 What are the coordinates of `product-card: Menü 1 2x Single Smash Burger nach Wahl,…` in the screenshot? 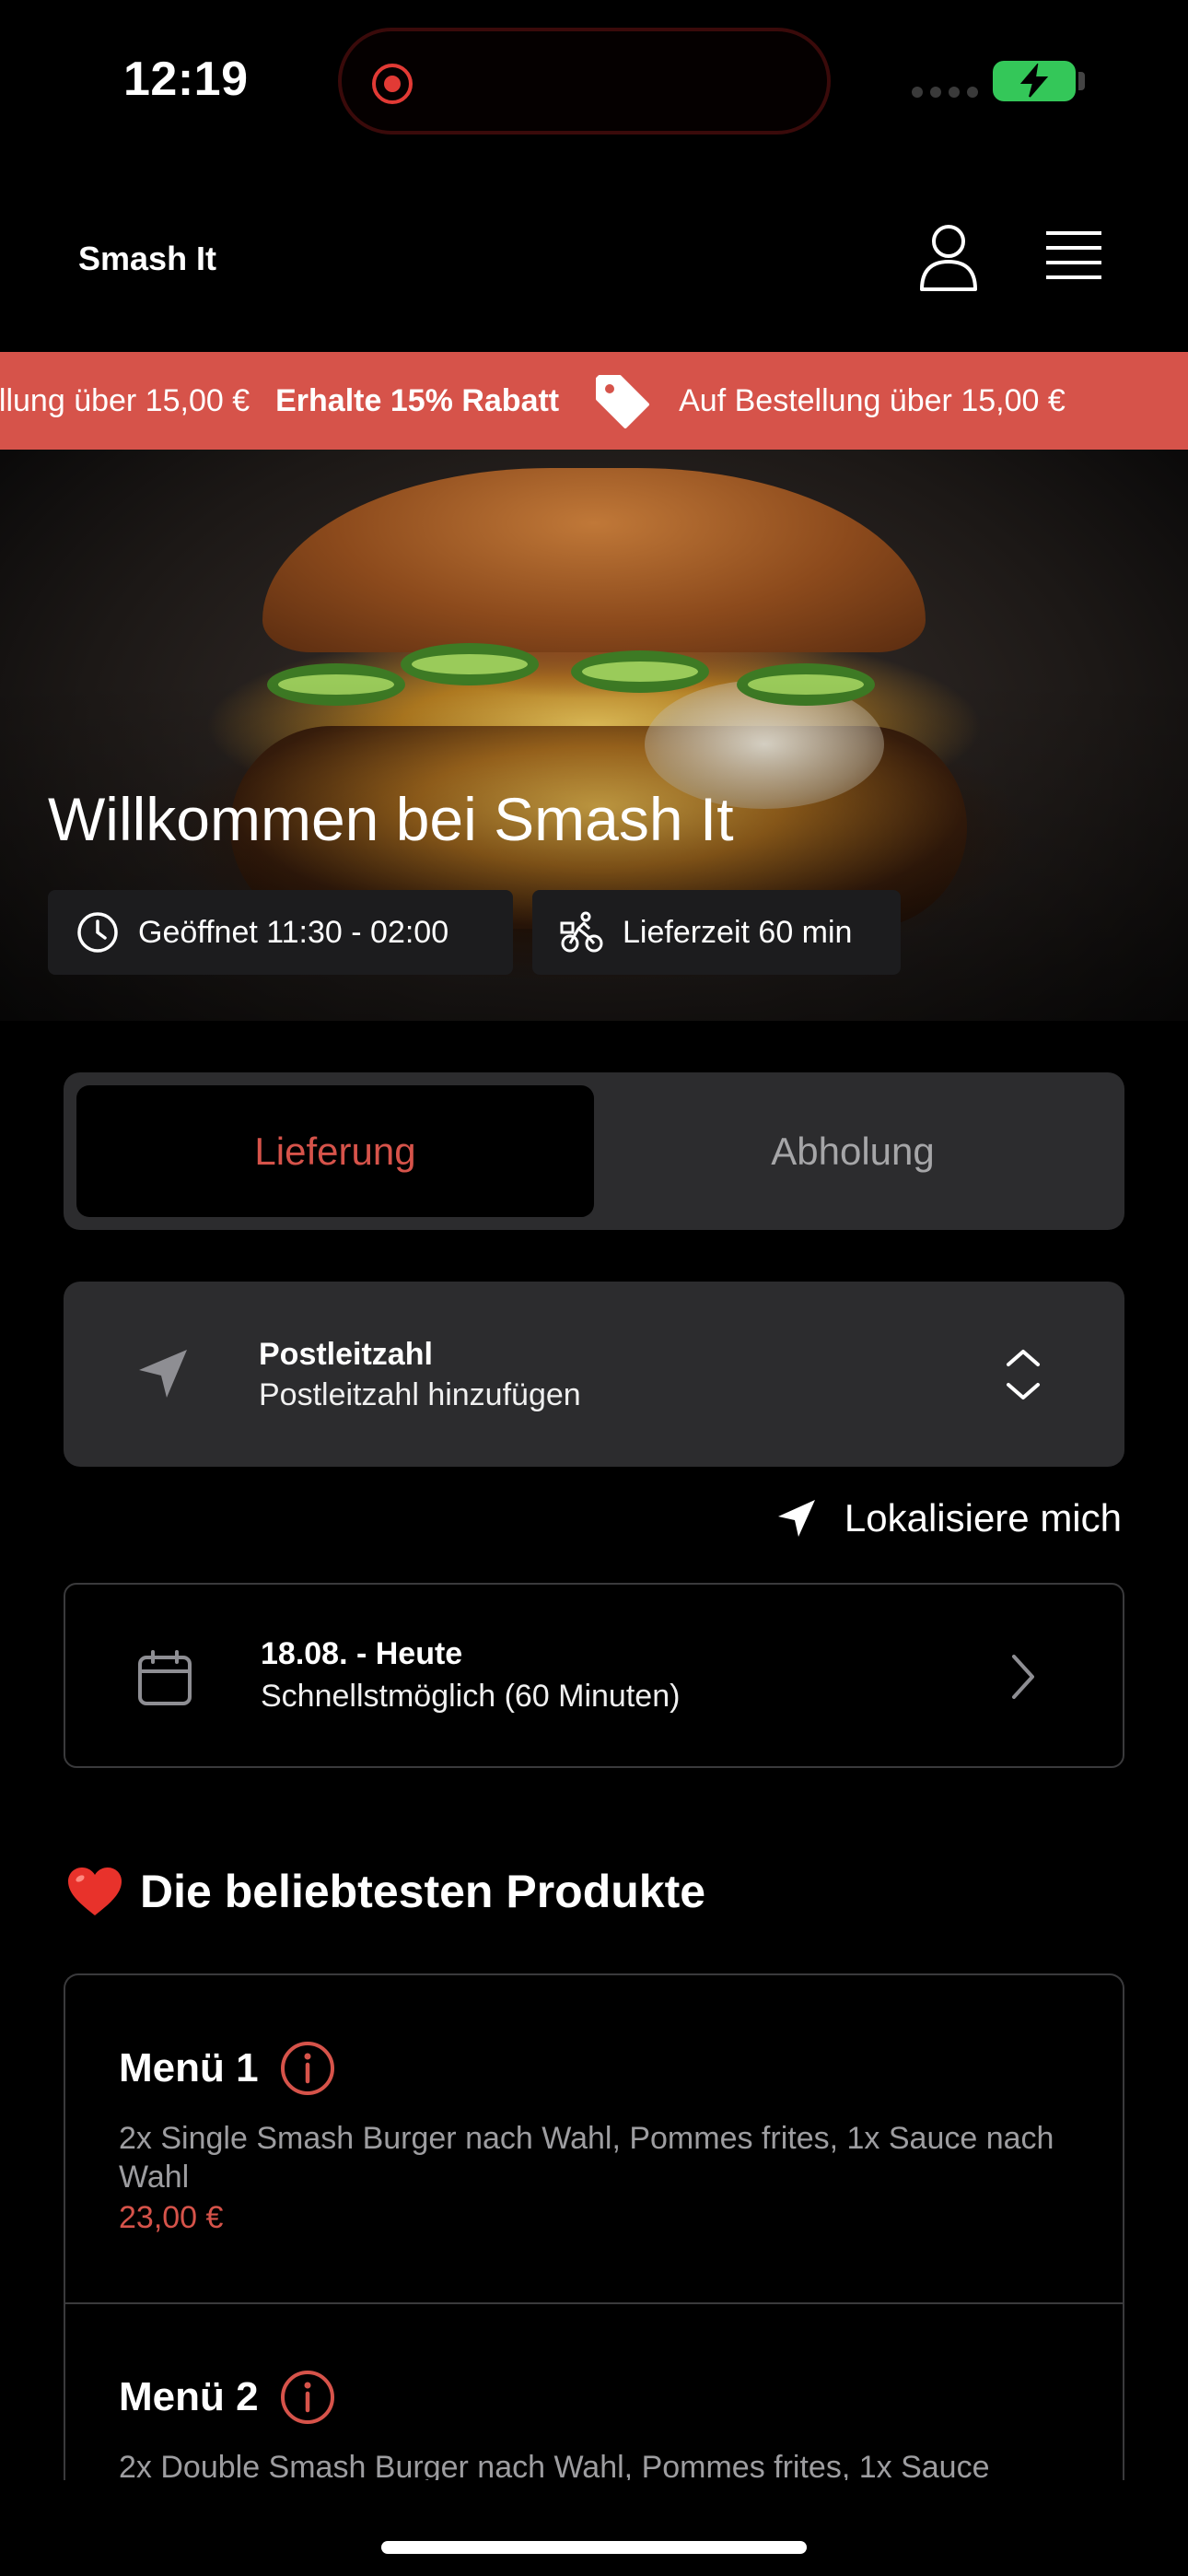 It's located at (594, 2138).